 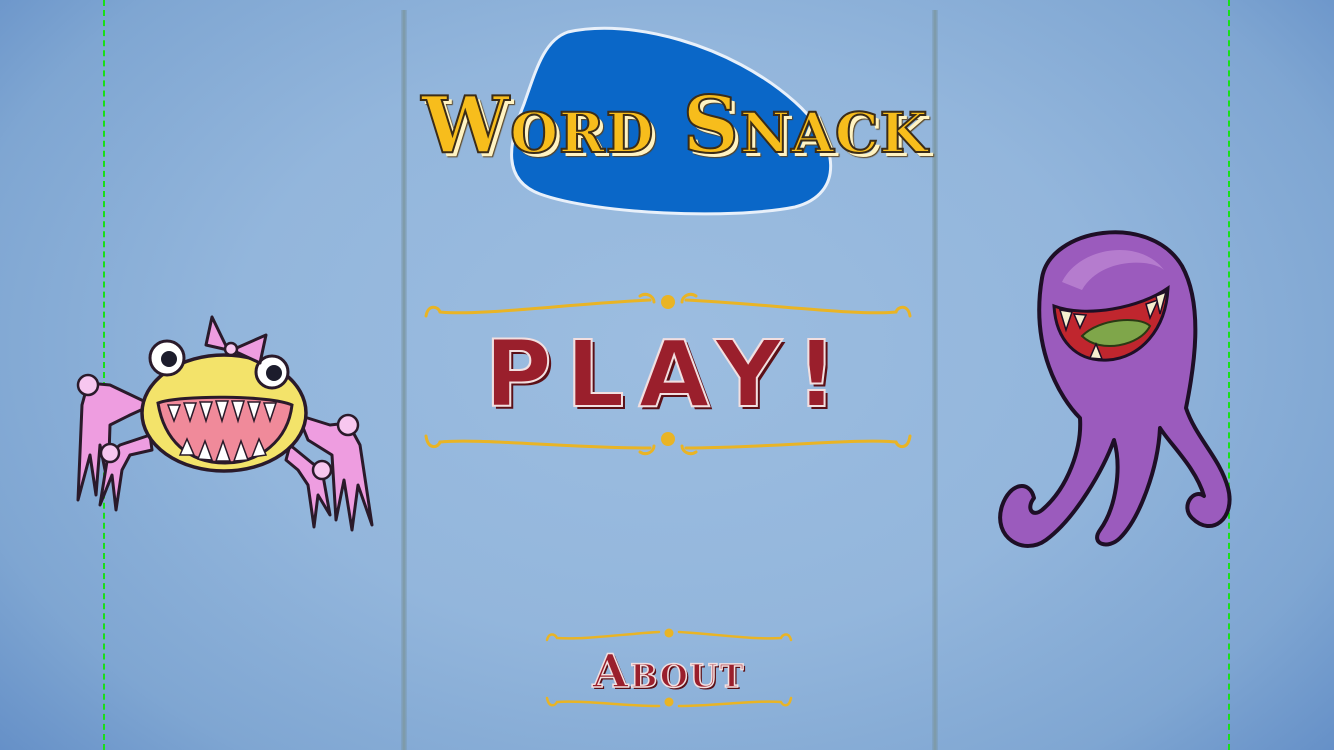 I want to click on play-button: PLAY!, so click(x=668, y=374).